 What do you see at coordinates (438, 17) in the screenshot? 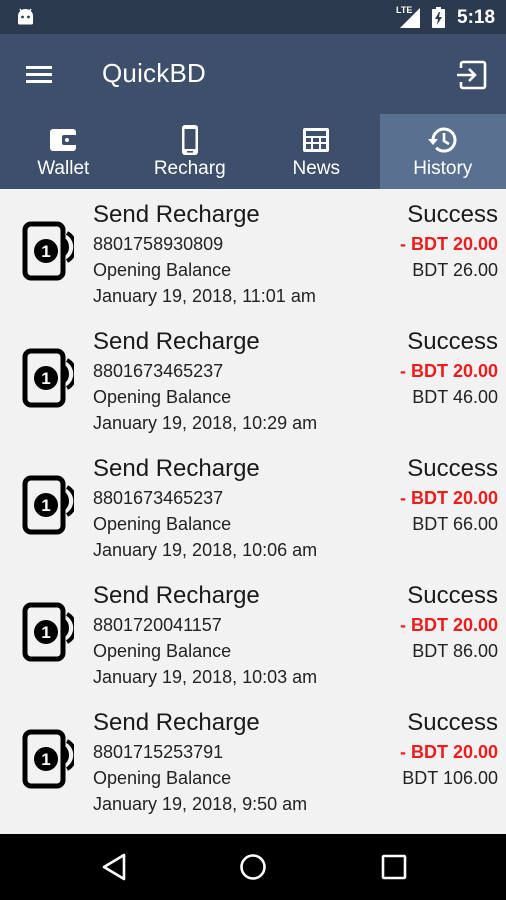
I see `battery-charging-icon` at bounding box center [438, 17].